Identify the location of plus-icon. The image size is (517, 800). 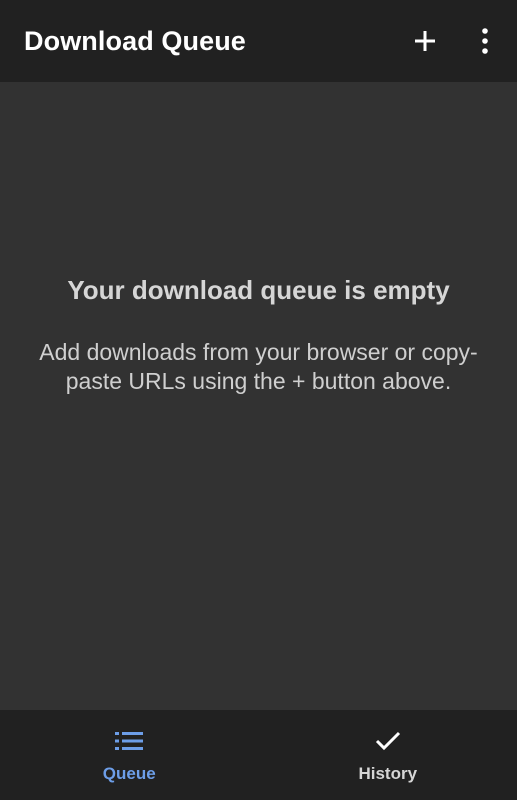
(425, 41).